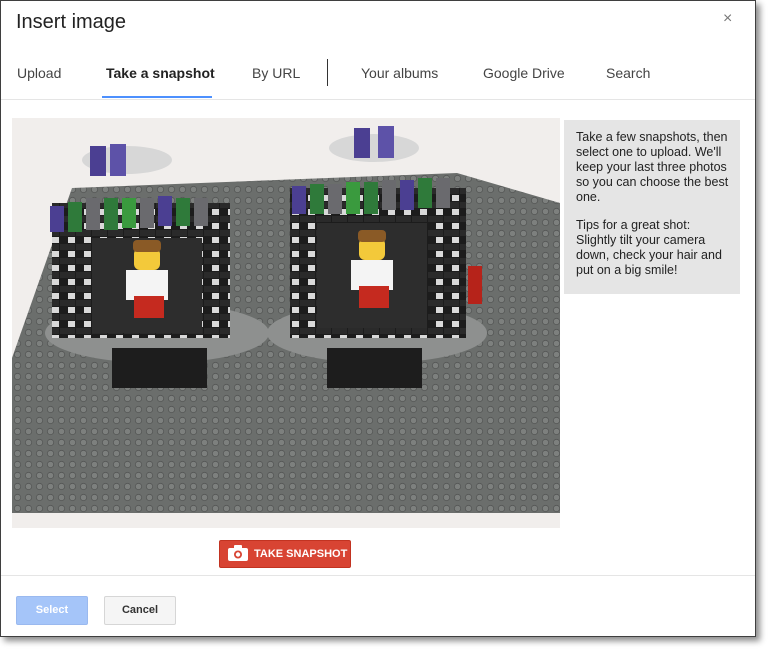 This screenshot has height=653, width=772. What do you see at coordinates (238, 554) in the screenshot?
I see `camera-icon` at bounding box center [238, 554].